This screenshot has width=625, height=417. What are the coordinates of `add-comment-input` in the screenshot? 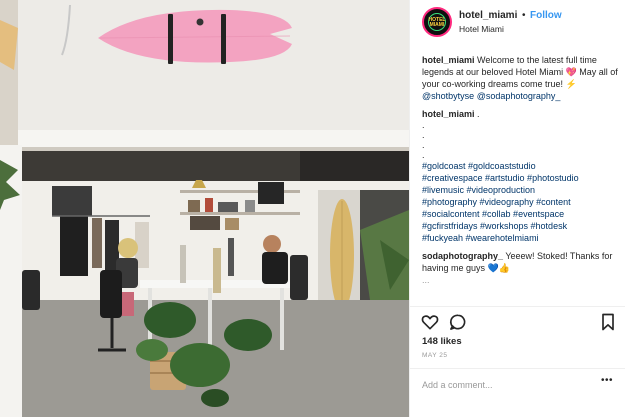 It's located at (507, 385).